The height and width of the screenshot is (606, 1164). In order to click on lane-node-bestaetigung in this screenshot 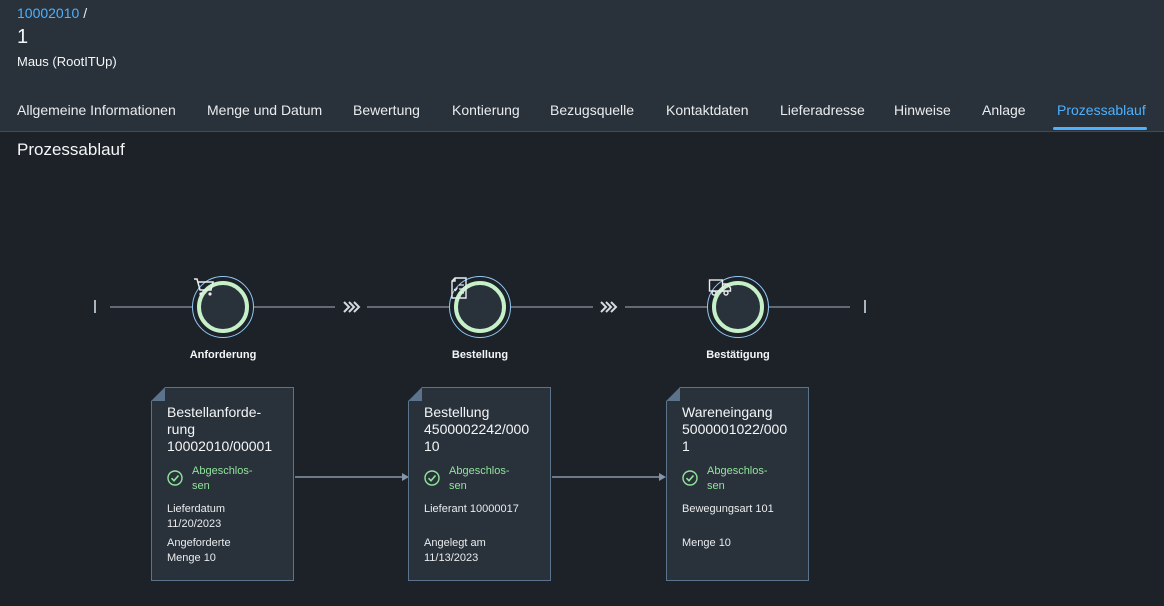, I will do `click(738, 307)`.